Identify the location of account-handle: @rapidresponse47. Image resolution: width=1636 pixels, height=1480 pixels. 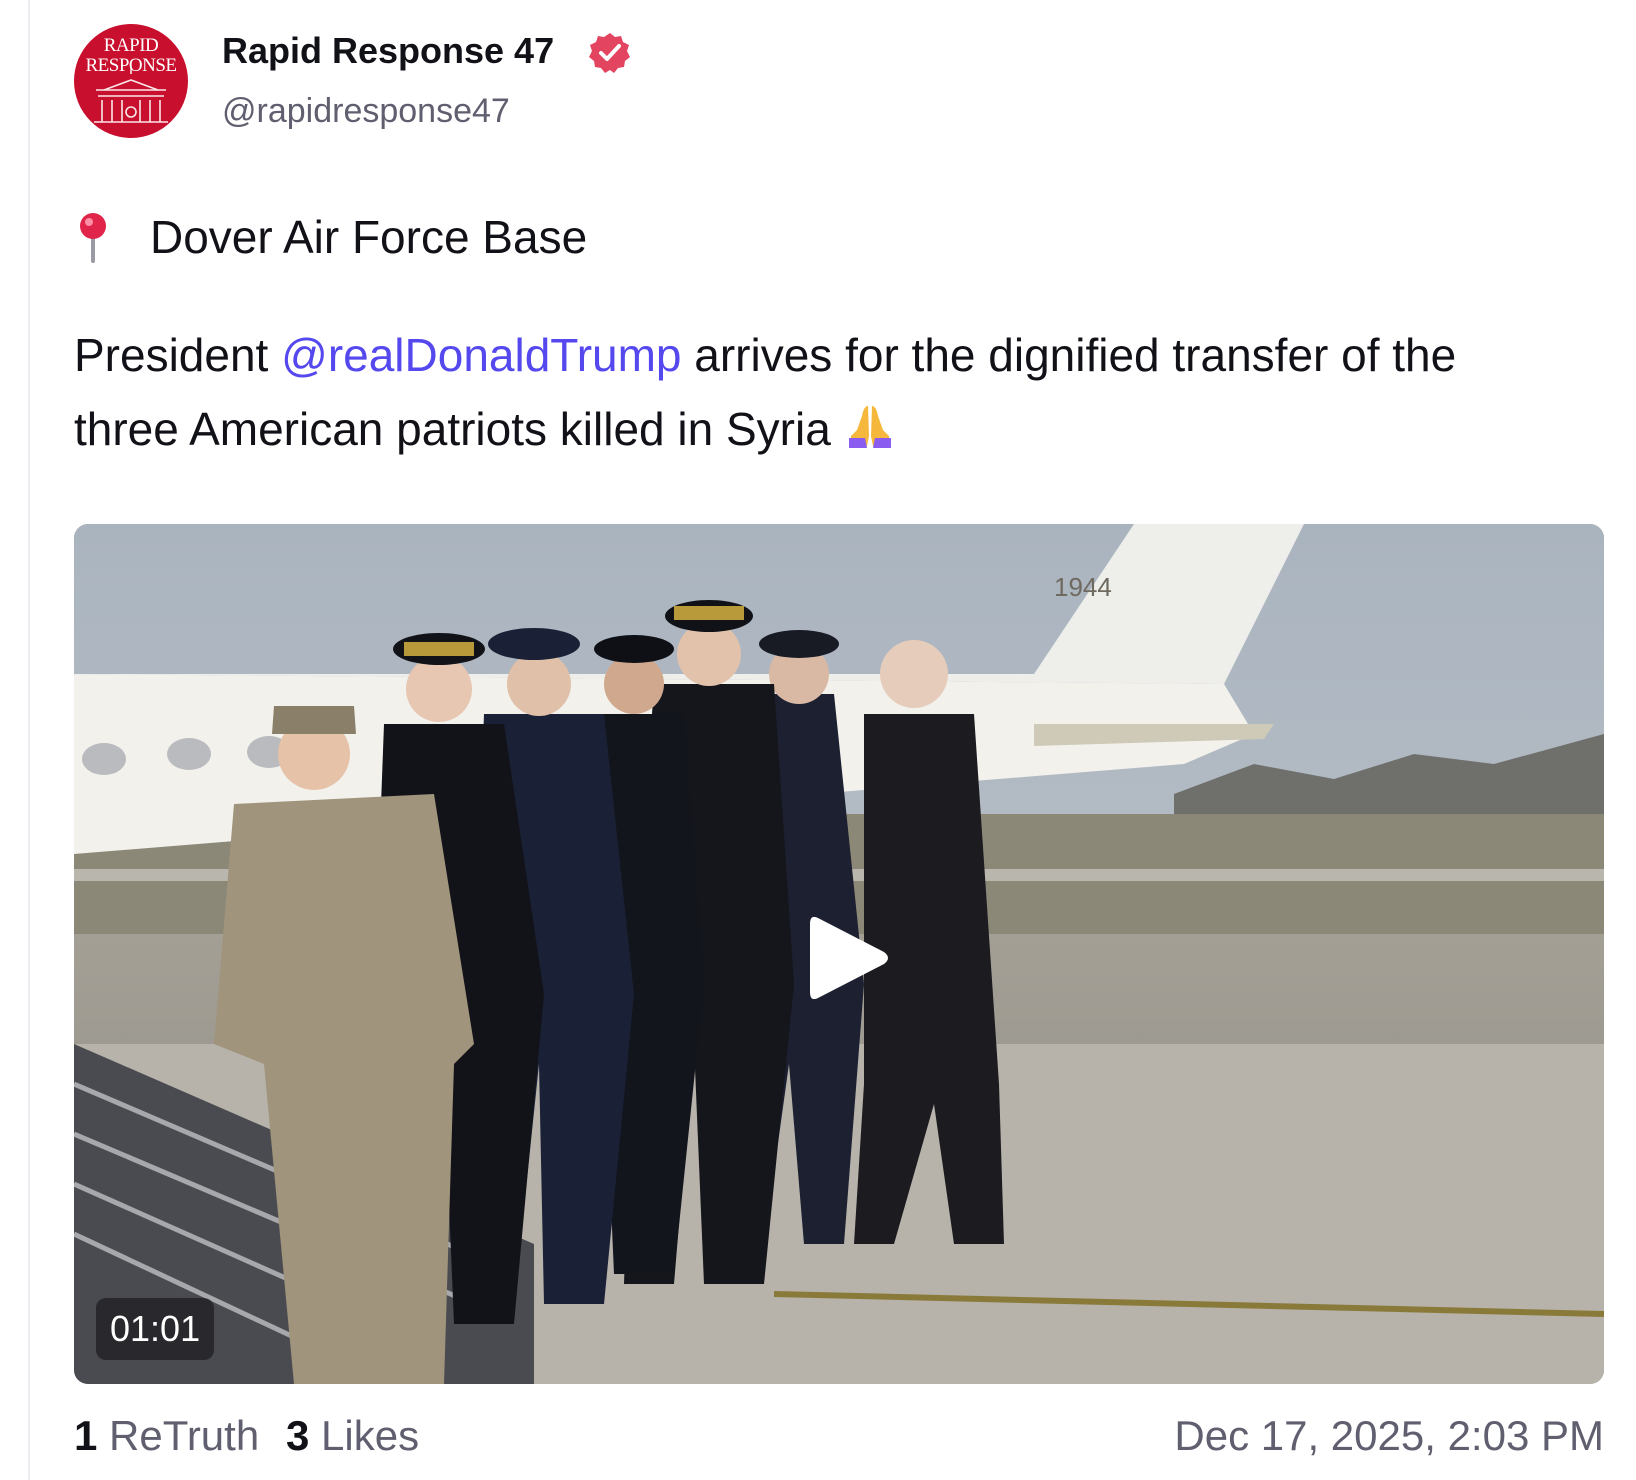
(366, 111).